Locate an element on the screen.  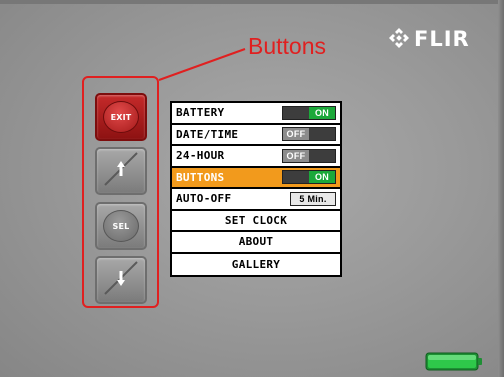
24-hour-toggle: OFF is located at coordinates (309, 155).